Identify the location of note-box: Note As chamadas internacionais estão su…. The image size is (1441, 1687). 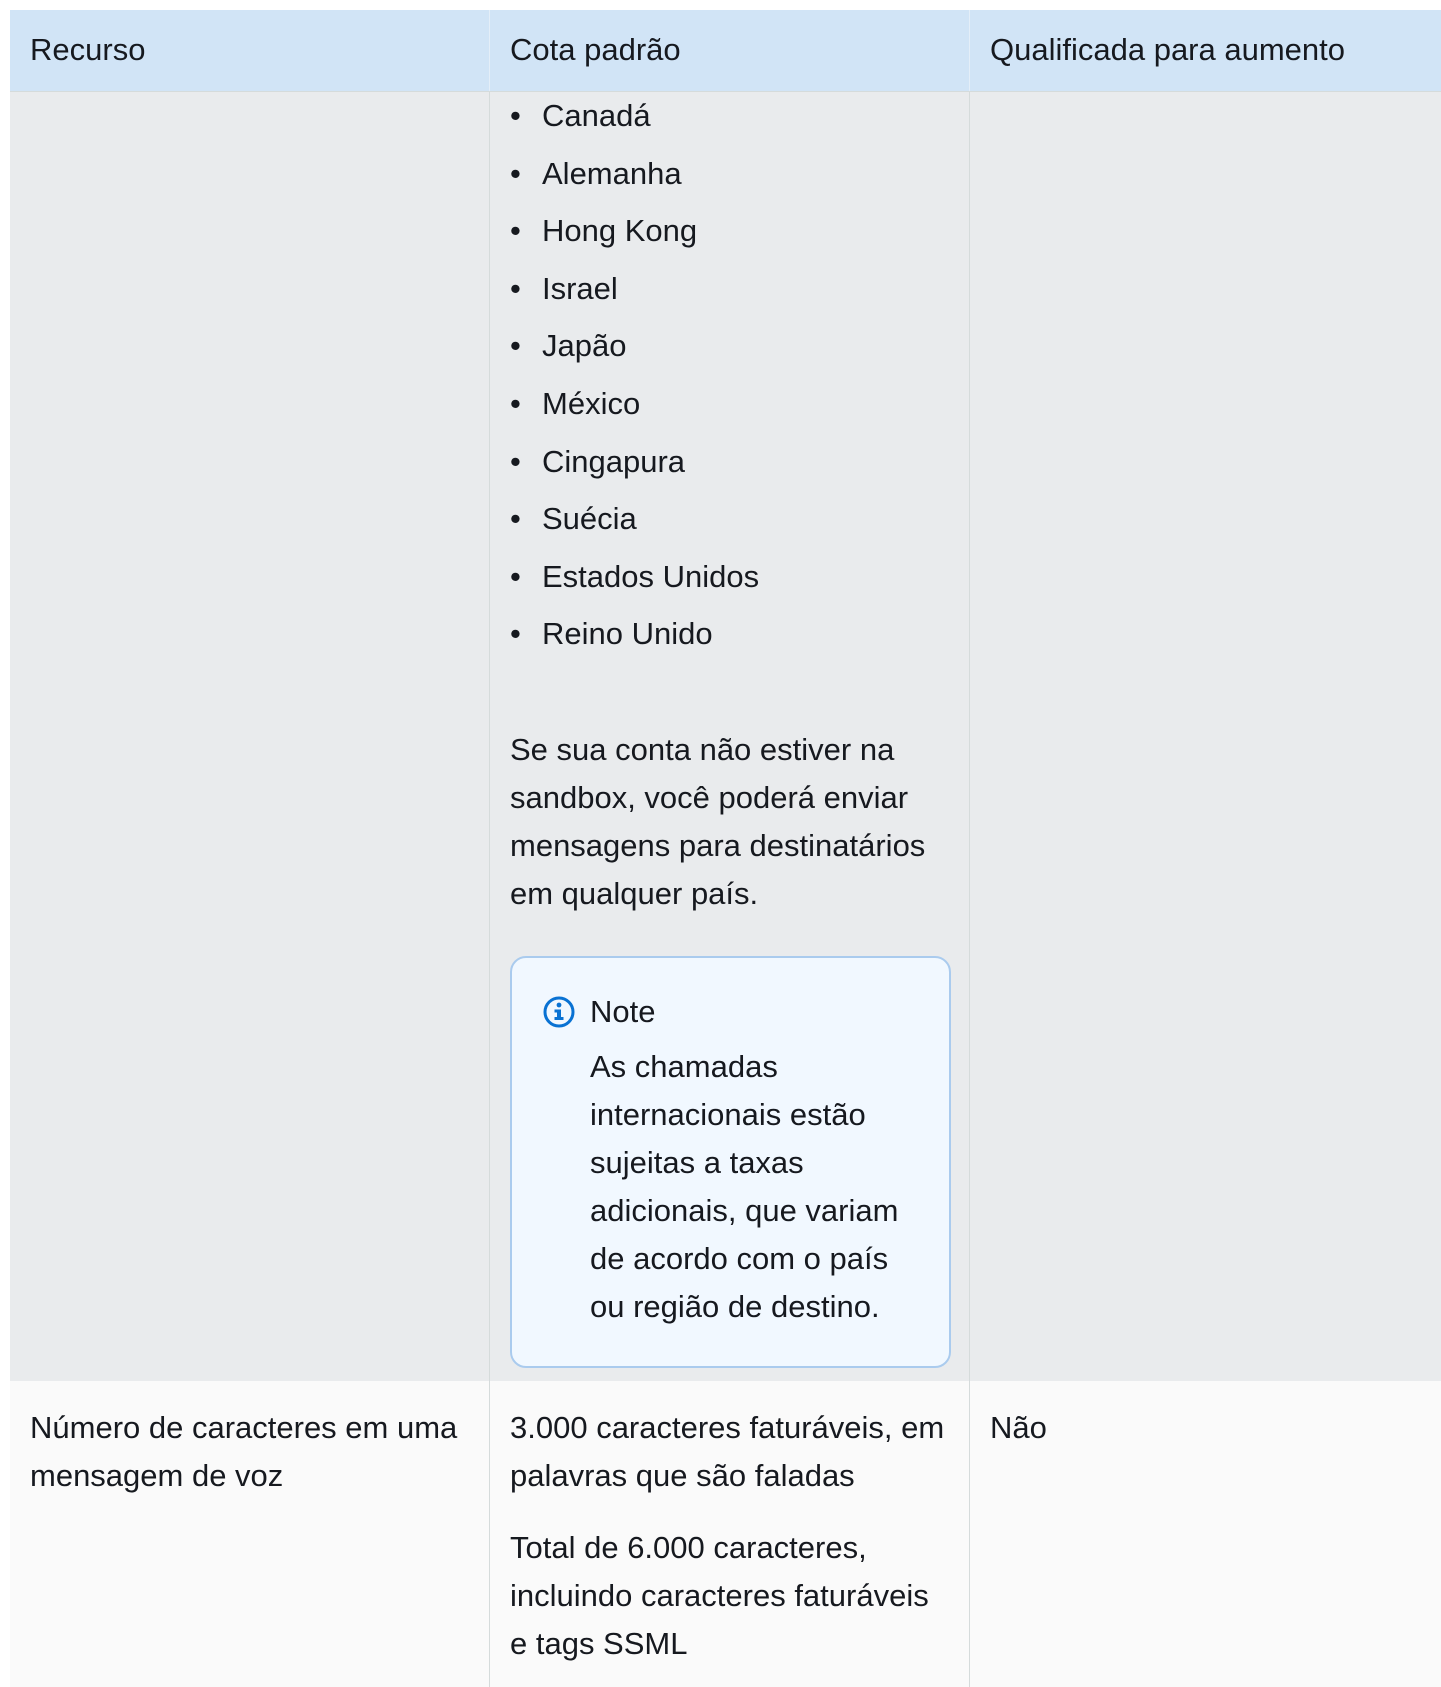
(730, 1161).